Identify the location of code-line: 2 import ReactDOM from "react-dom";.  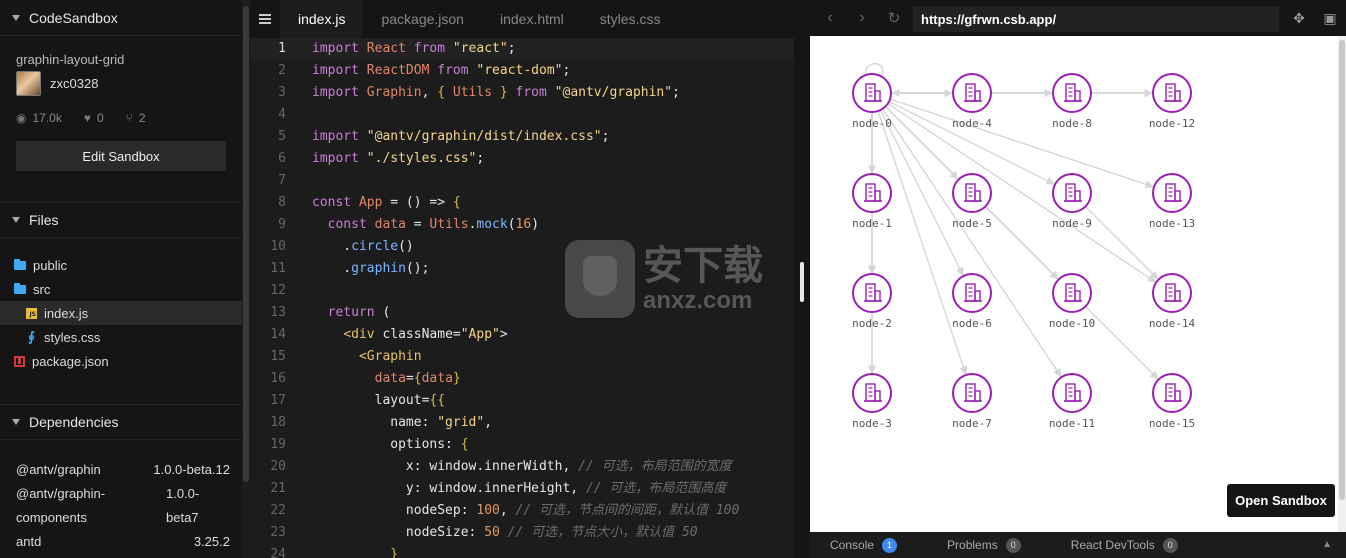
(522, 71).